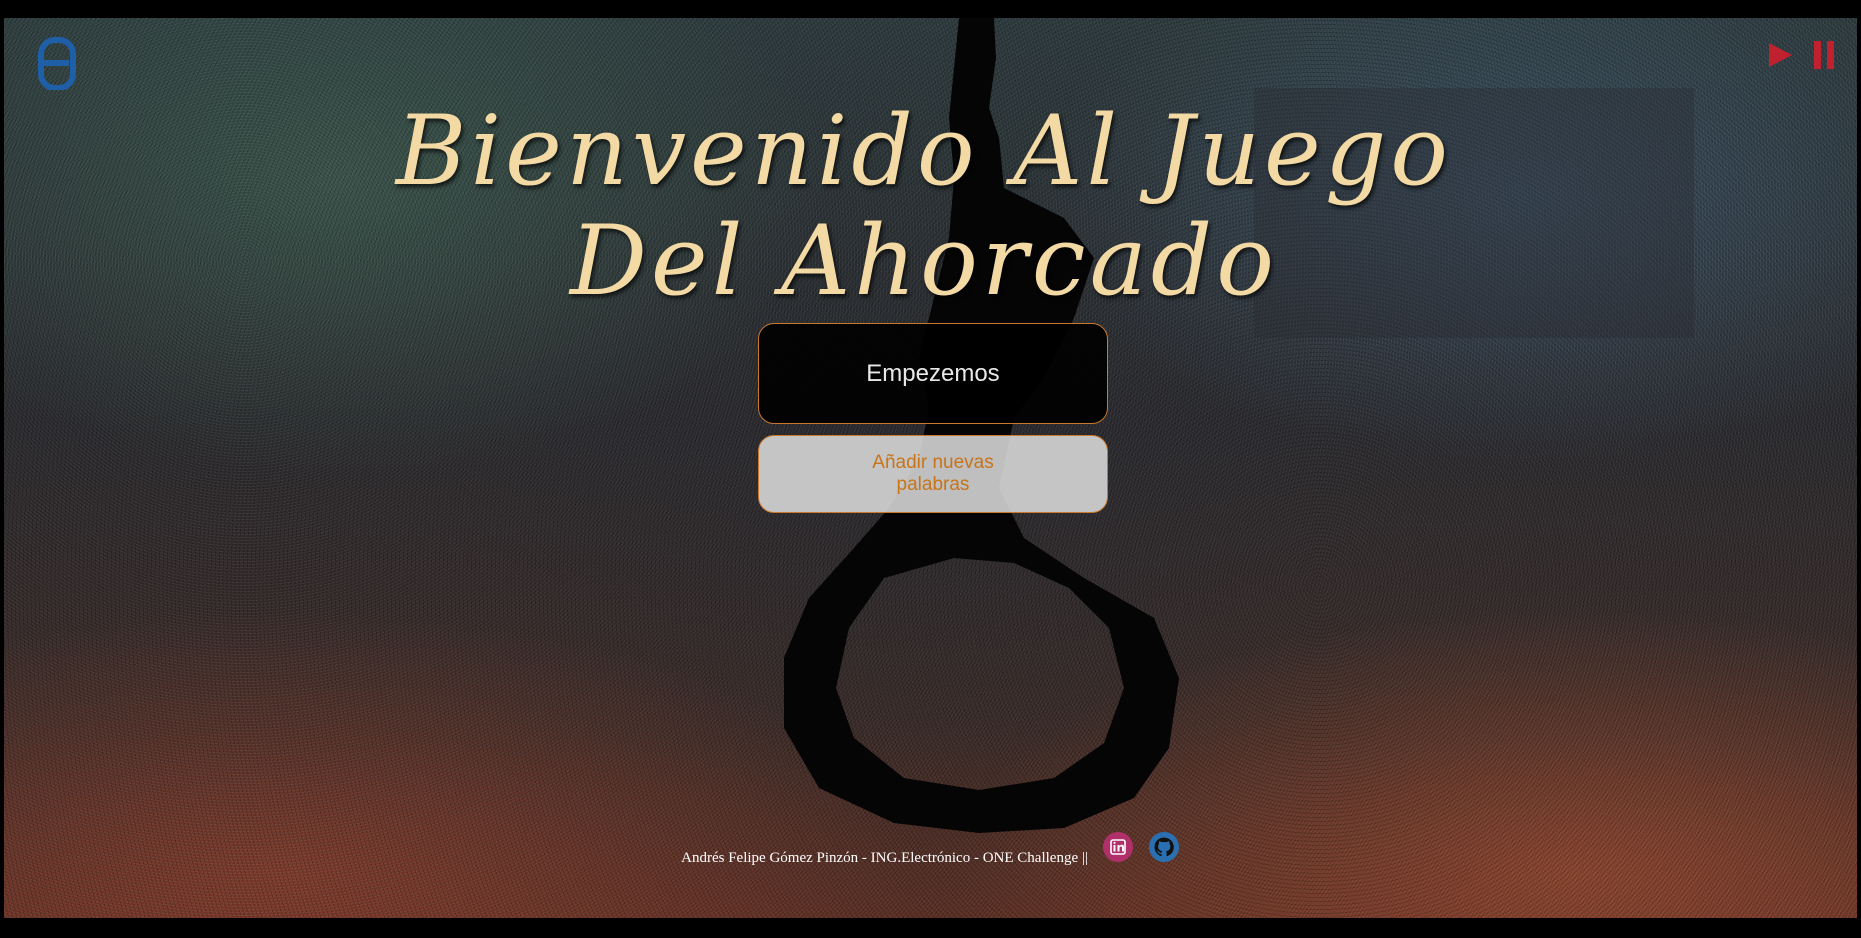 The width and height of the screenshot is (1861, 938). I want to click on pause-icon, so click(1824, 55).